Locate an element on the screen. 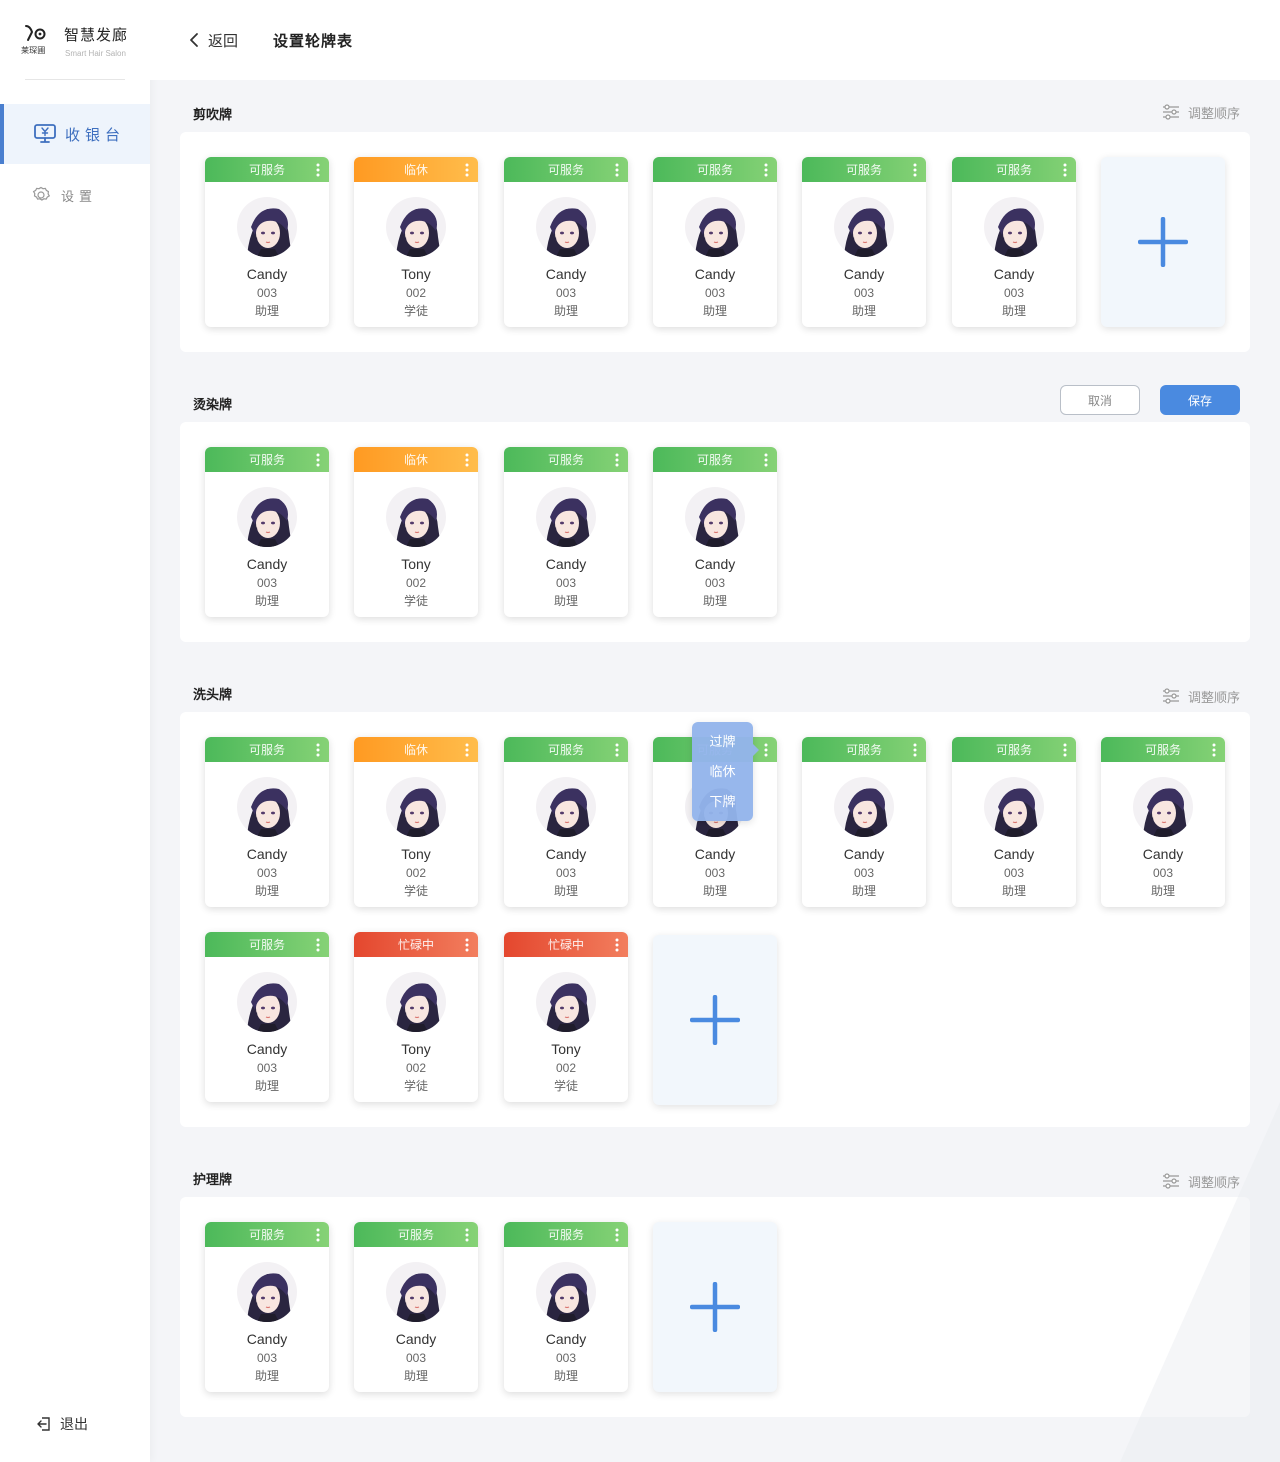  back-button: 返回 is located at coordinates (213, 40).